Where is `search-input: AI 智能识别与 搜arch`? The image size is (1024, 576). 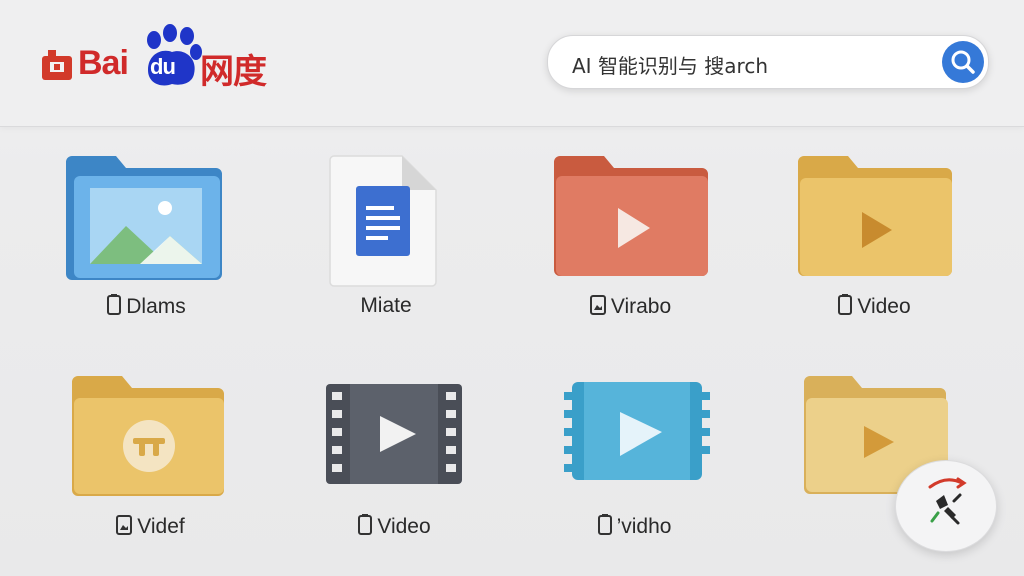
search-input: AI 智能识别与 搜arch is located at coordinates (670, 64).